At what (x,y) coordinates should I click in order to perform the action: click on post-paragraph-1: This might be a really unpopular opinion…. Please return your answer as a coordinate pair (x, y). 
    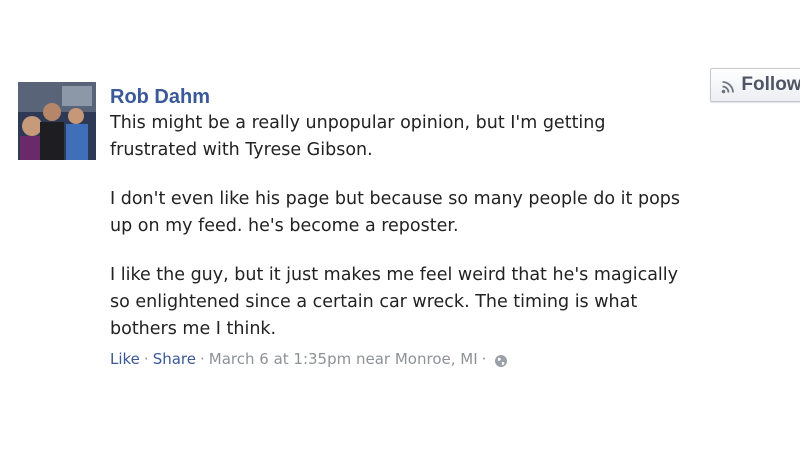
    Looking at the image, I should click on (358, 136).